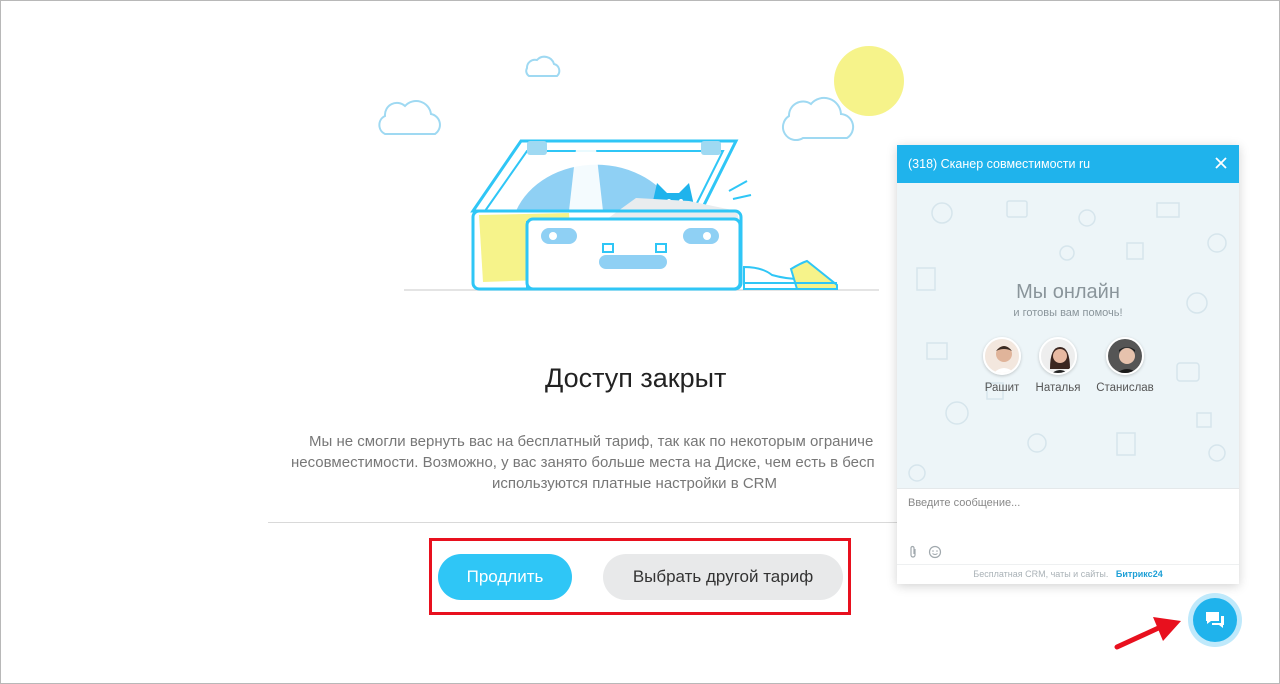 The width and height of the screenshot is (1280, 684). Describe the element at coordinates (1157, 574) in the screenshot. I see `brand-number: 24` at that location.